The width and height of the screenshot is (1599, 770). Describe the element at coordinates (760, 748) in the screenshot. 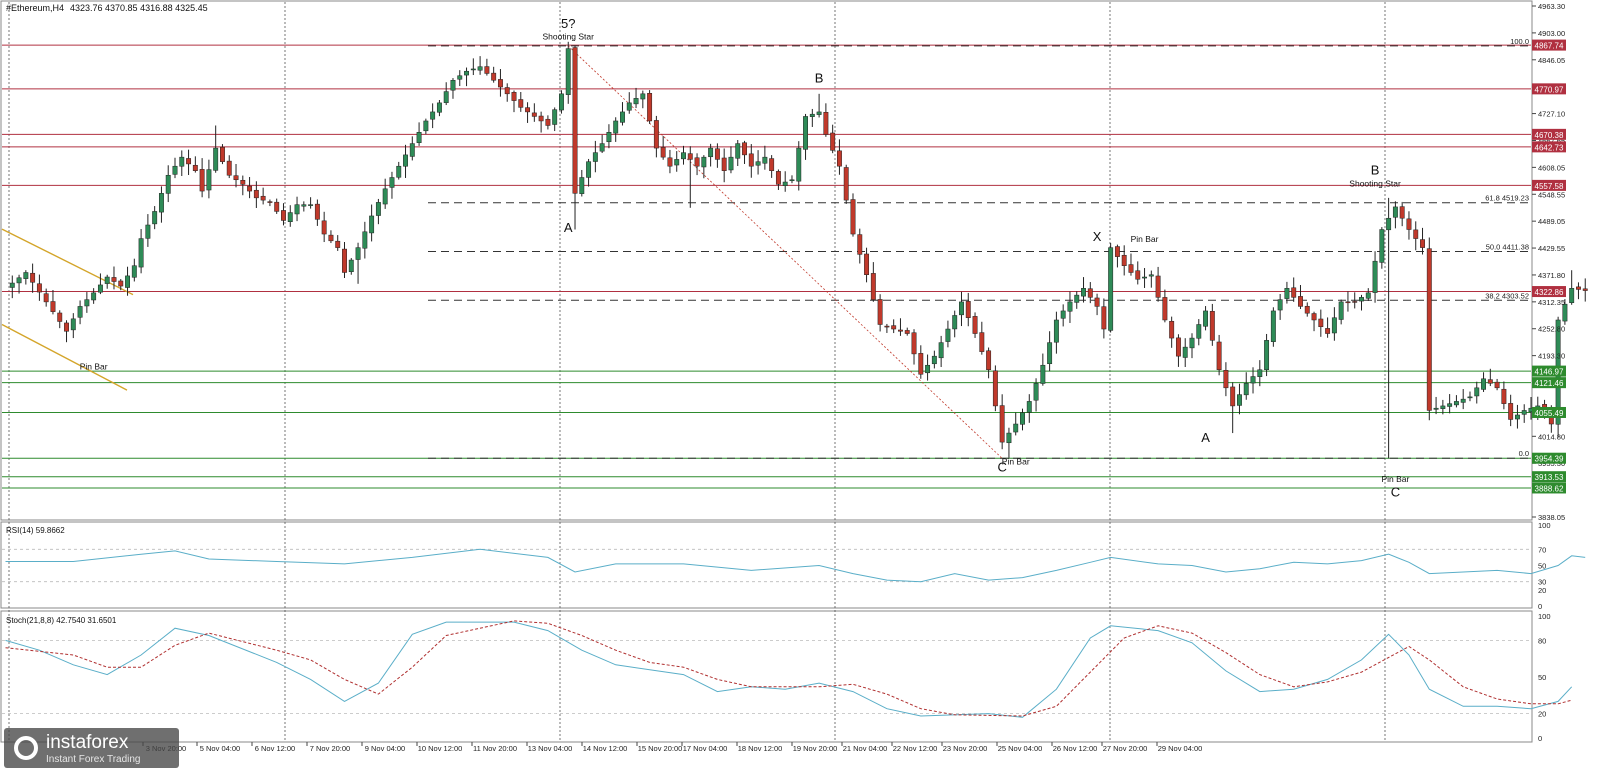

I see `time-tick-label: 18 Nov 12:00` at that location.